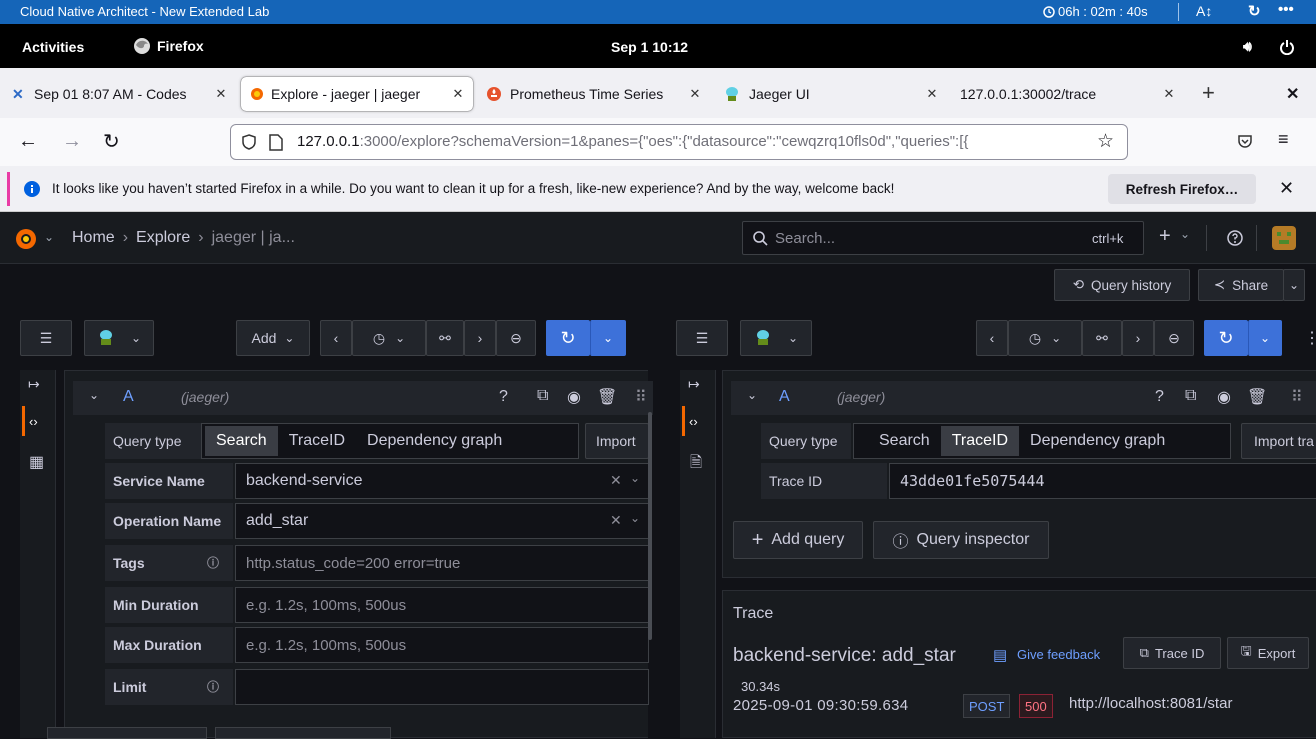  I want to click on import-button: Import, so click(617, 441).